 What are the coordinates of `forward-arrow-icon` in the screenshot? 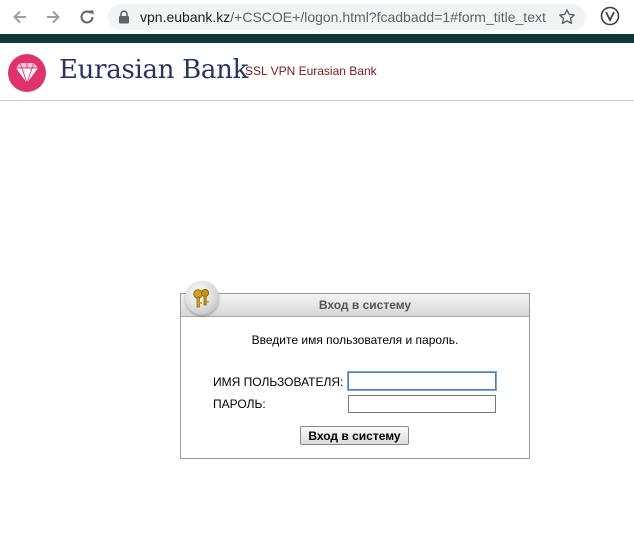 It's located at (53, 17).